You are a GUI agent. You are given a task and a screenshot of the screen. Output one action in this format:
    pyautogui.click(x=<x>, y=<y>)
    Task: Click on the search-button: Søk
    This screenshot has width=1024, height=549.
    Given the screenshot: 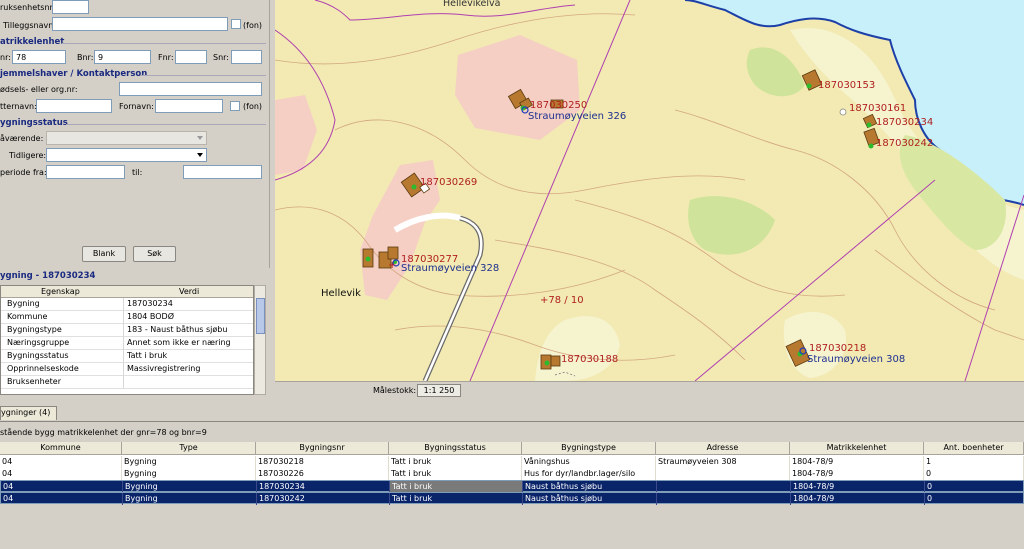 What is the action you would take?
    pyautogui.click(x=154, y=254)
    